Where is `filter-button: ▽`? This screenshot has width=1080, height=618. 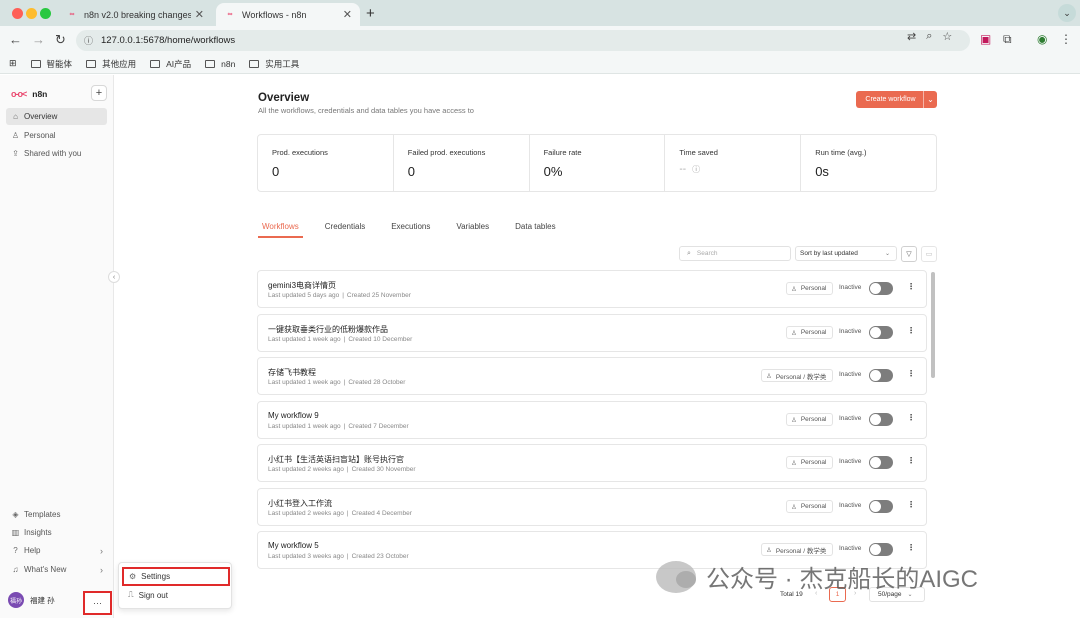 filter-button: ▽ is located at coordinates (909, 254).